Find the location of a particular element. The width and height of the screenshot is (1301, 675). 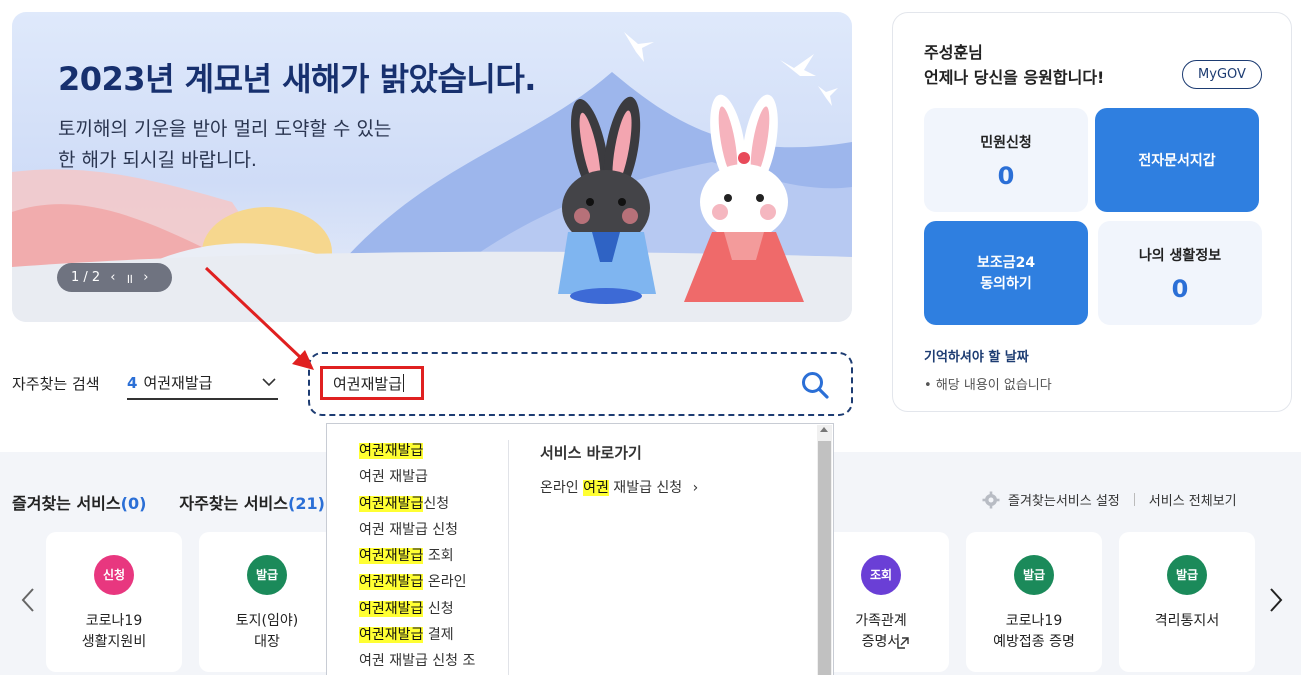

tab-favorite-count: (0) is located at coordinates (133, 503).